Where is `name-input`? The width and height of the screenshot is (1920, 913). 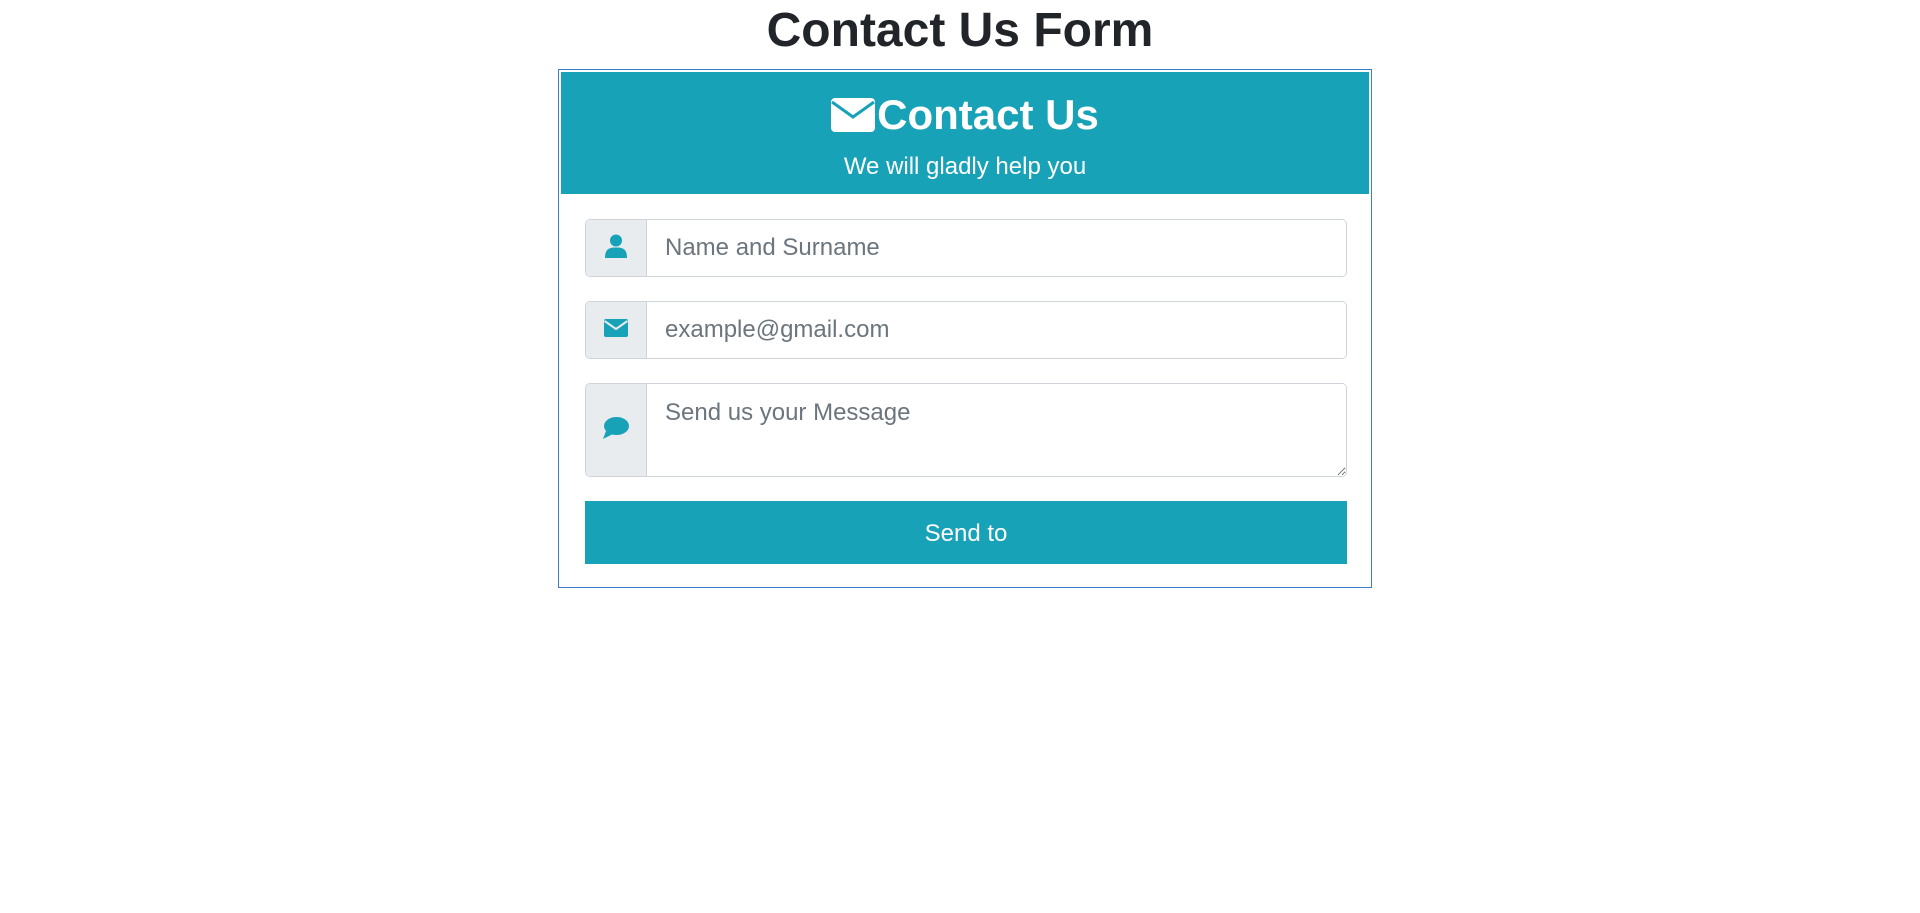
name-input is located at coordinates (996, 248).